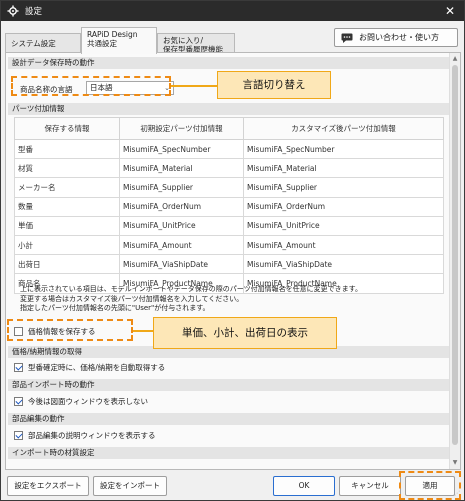  What do you see at coordinates (343, 245) in the screenshot?
I see `table-cell-editable: MisumiFA_Amount` at bounding box center [343, 245].